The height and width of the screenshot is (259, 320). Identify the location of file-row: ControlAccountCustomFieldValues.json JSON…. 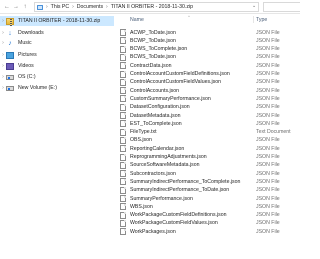
(207, 82).